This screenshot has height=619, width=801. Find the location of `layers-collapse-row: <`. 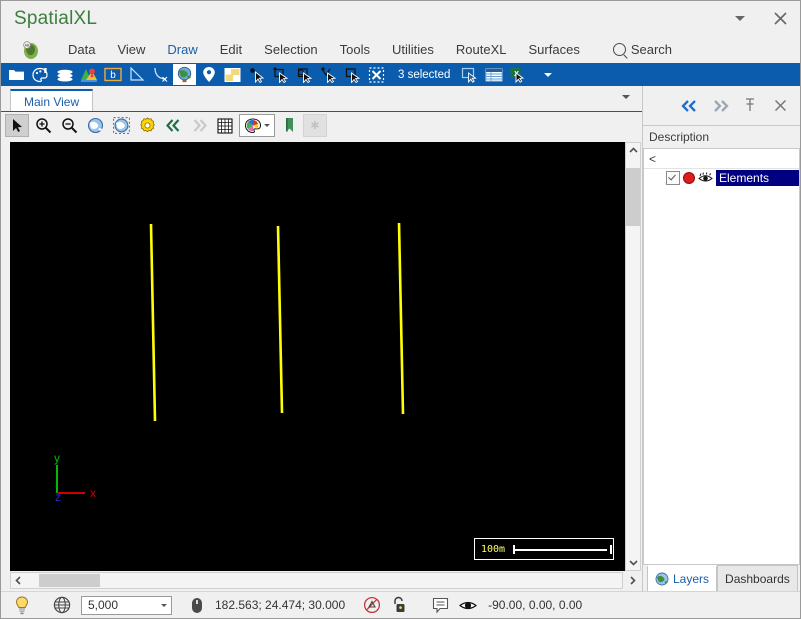

layers-collapse-row: < is located at coordinates (721, 159).